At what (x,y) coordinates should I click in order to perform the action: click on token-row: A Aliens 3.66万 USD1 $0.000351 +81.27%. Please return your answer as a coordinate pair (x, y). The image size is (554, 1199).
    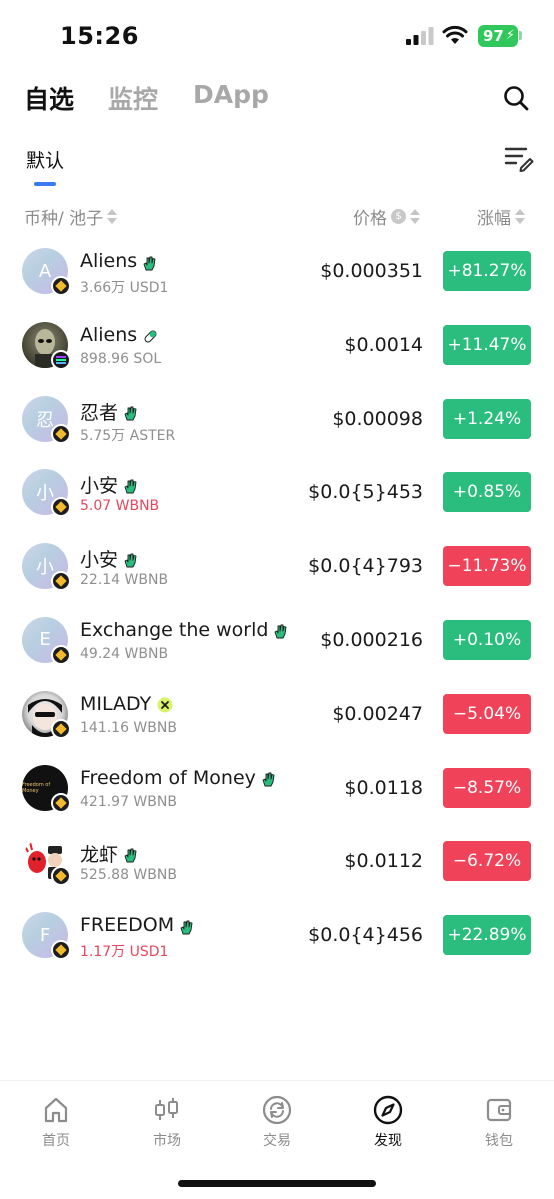
    Looking at the image, I should click on (277, 273).